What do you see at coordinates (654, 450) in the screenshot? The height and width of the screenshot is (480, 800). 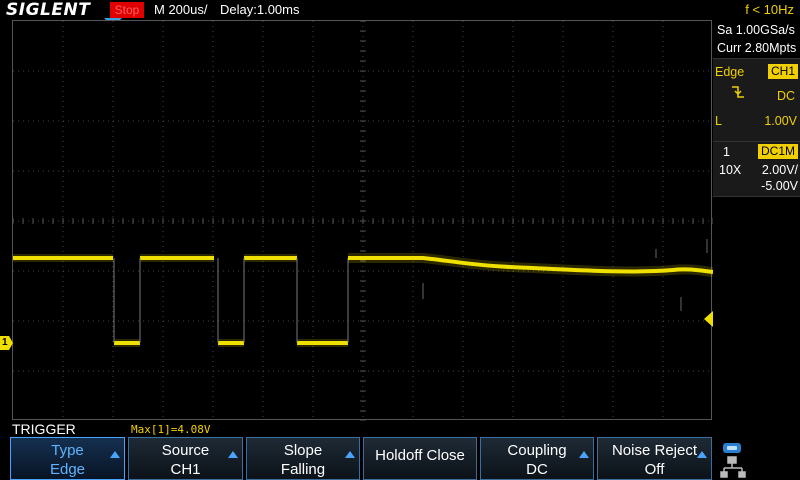 I see `softkey-noise-reject-label: Noise Reject` at bounding box center [654, 450].